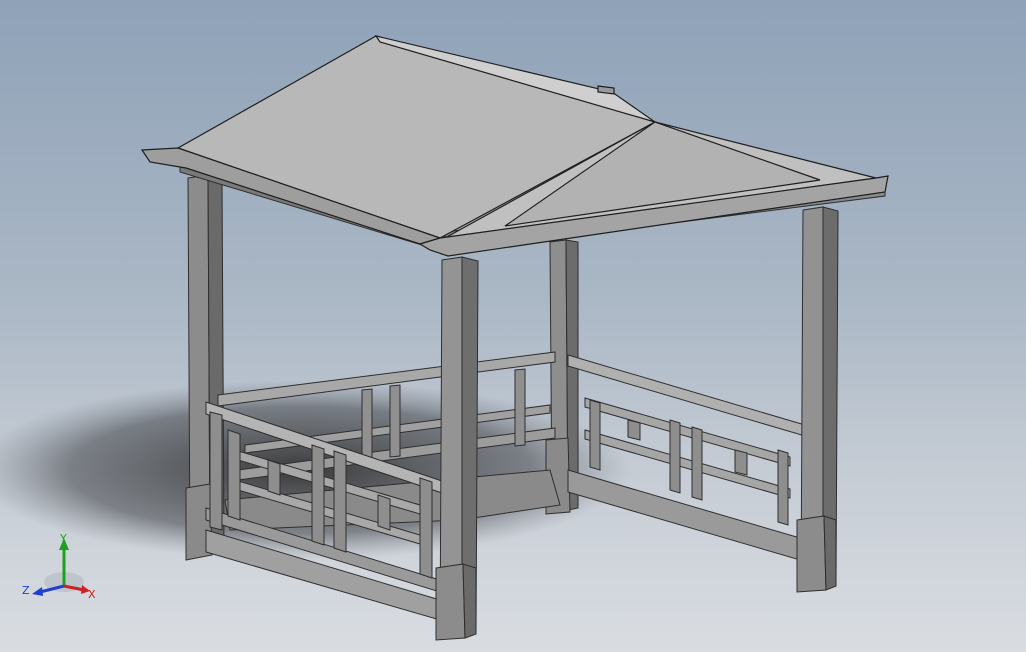 Image resolution: width=1026 pixels, height=652 pixels. I want to click on orientation-triad: Y X Z, so click(63, 570).